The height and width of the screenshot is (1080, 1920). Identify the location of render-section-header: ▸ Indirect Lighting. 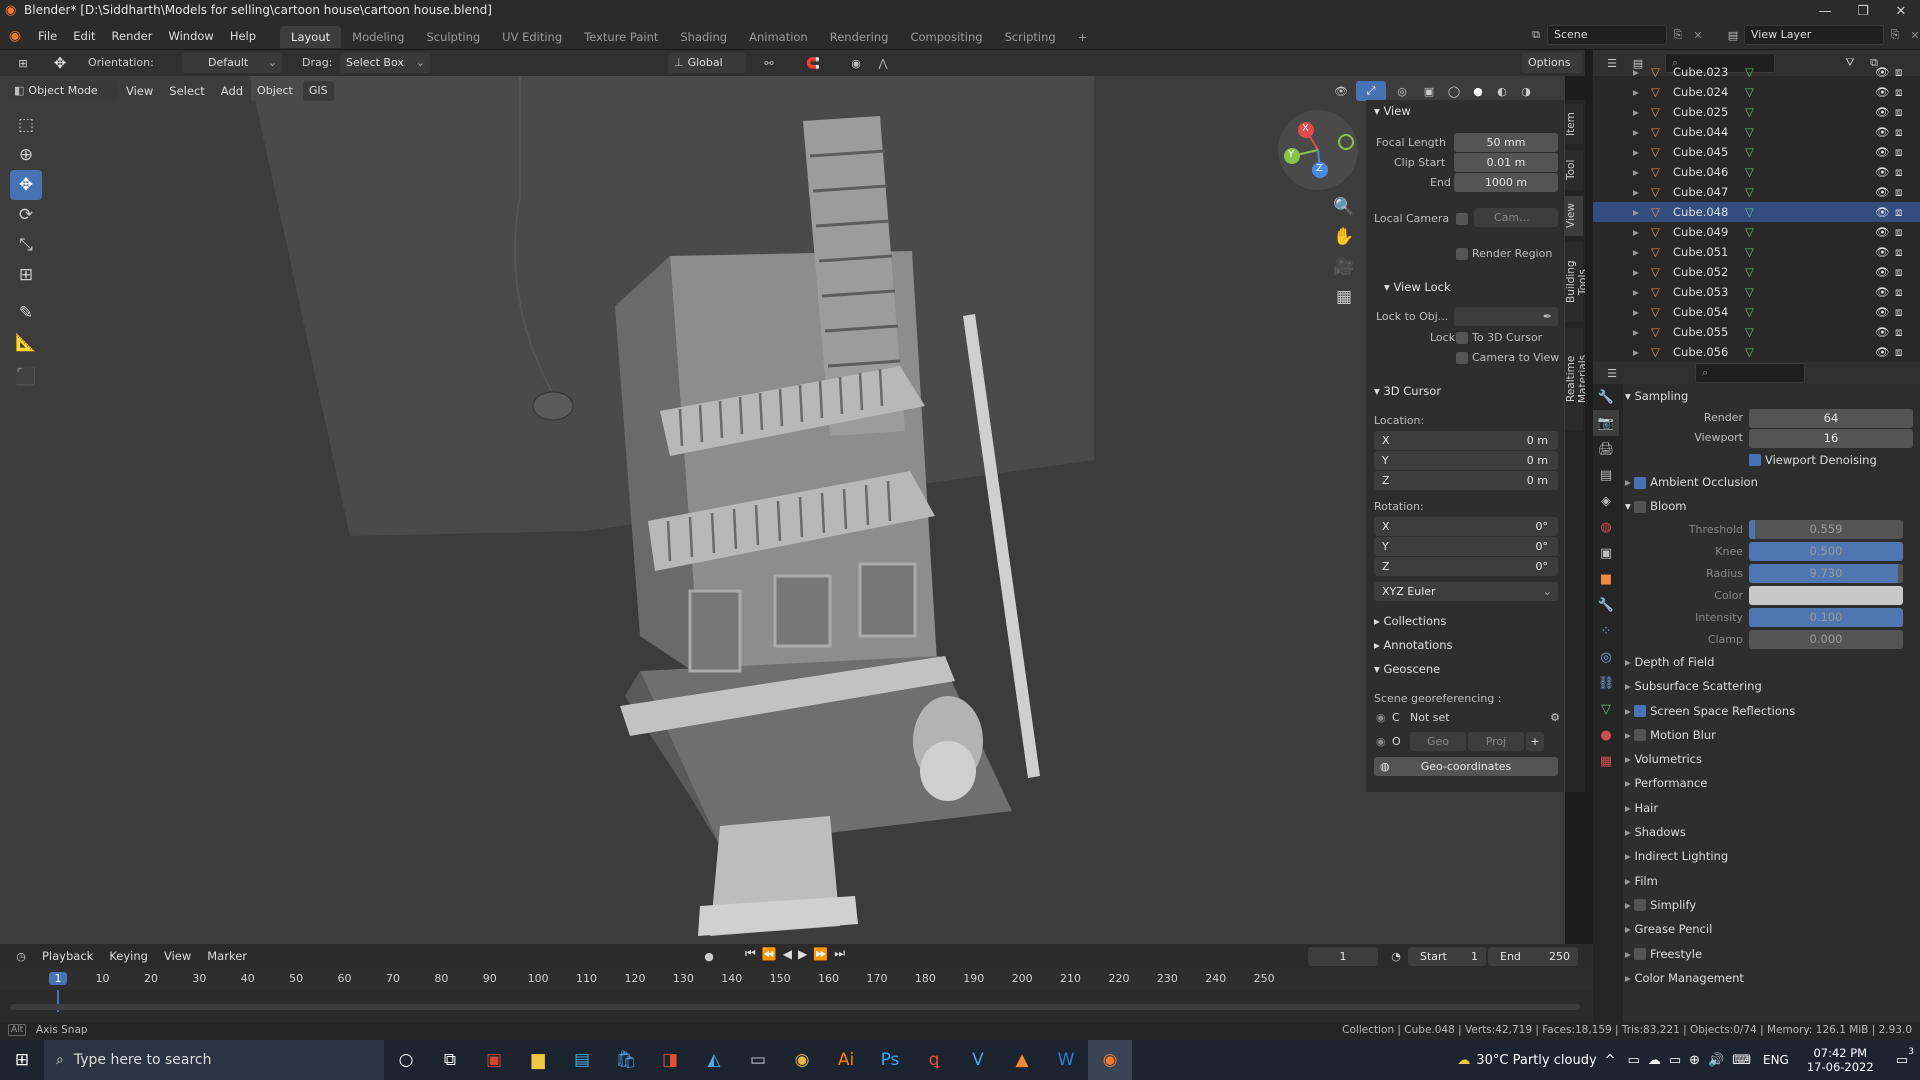
(1770, 856).